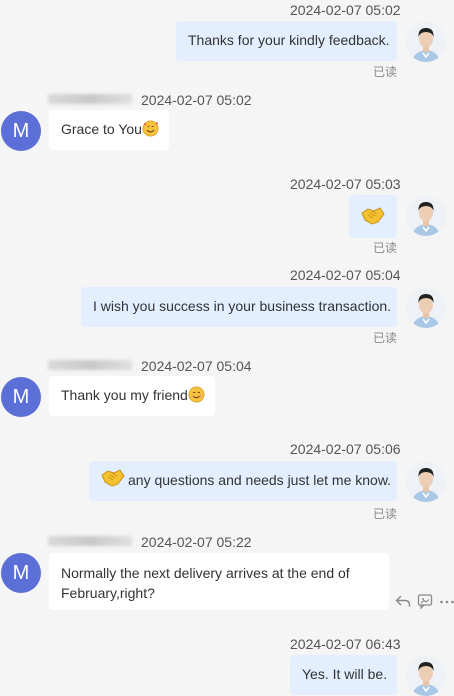 This screenshot has width=454, height=696. What do you see at coordinates (403, 601) in the screenshot?
I see `reply-icon` at bounding box center [403, 601].